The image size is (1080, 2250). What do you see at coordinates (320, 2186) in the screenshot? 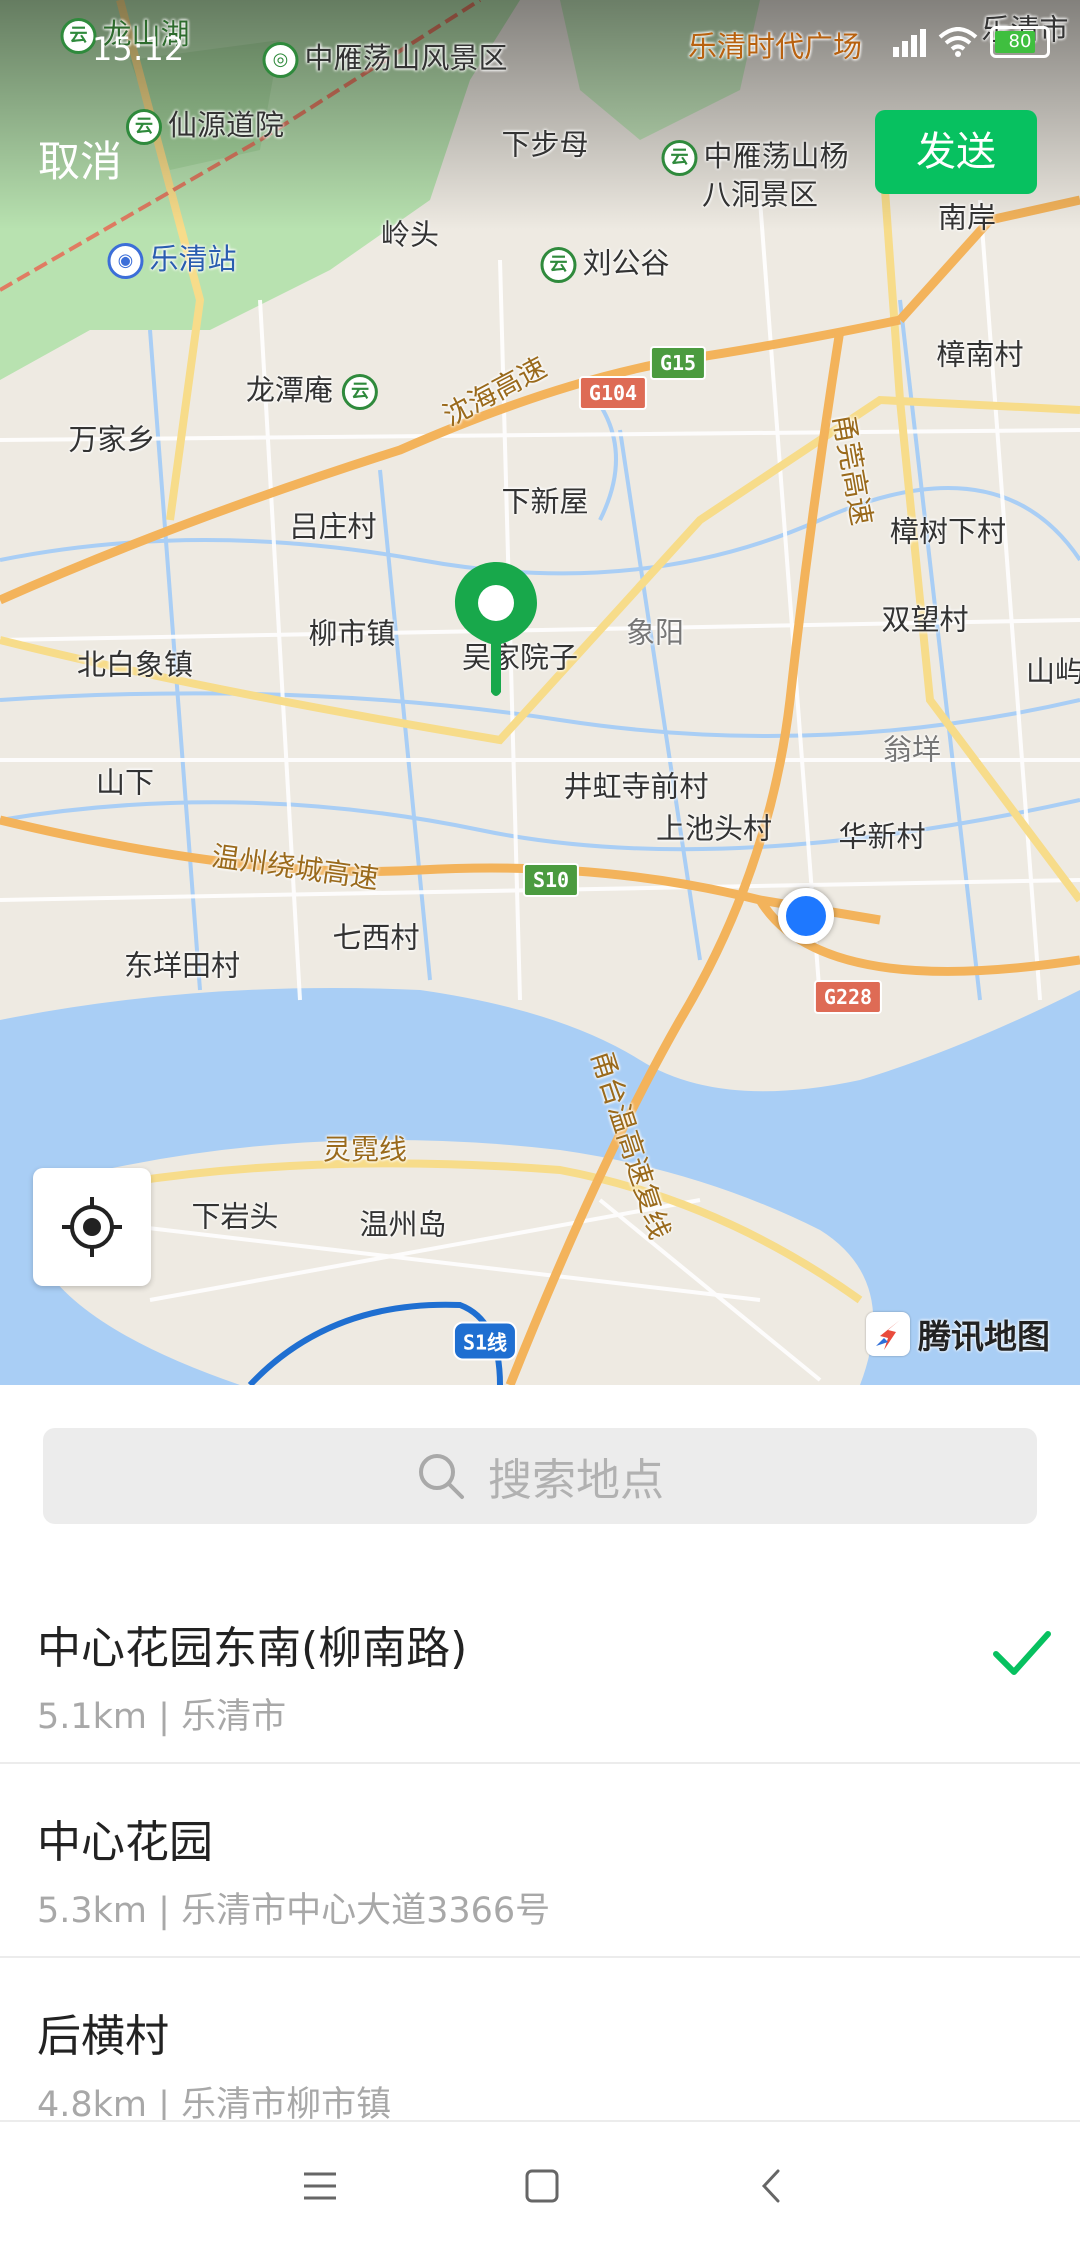
I see `menu-icon` at bounding box center [320, 2186].